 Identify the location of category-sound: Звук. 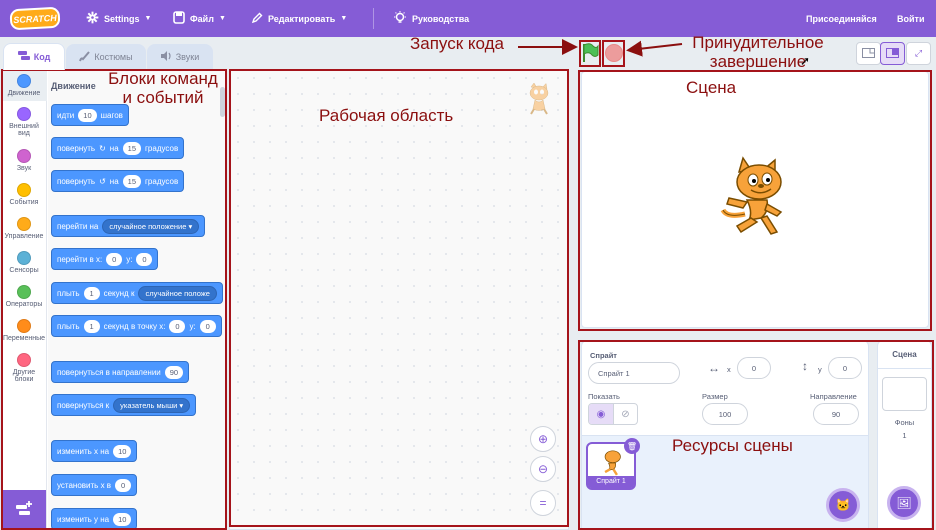
(24, 164).